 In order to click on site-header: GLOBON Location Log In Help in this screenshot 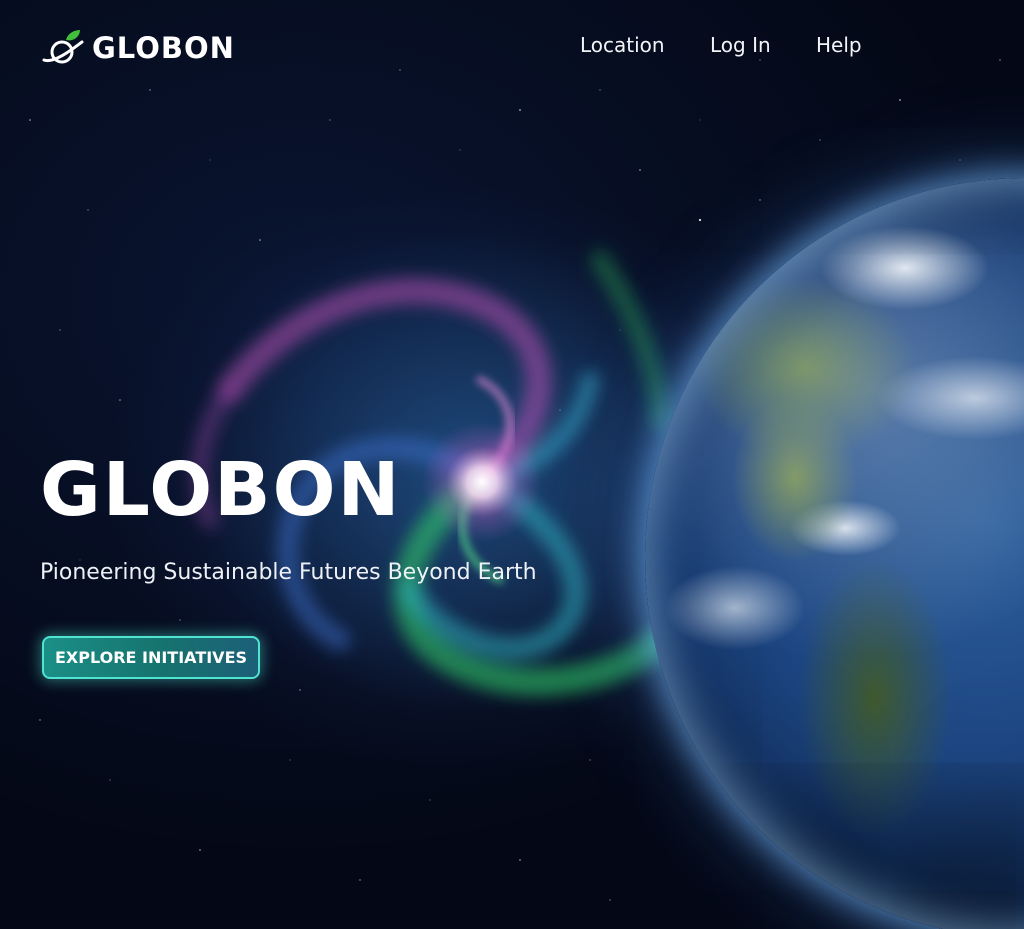, I will do `click(512, 48)`.